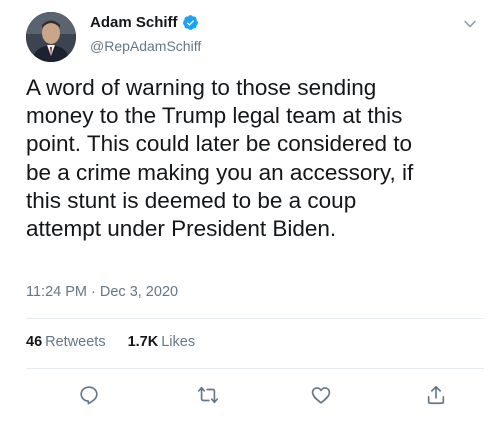 The image size is (500, 423). I want to click on likes-label: Likes, so click(178, 342).